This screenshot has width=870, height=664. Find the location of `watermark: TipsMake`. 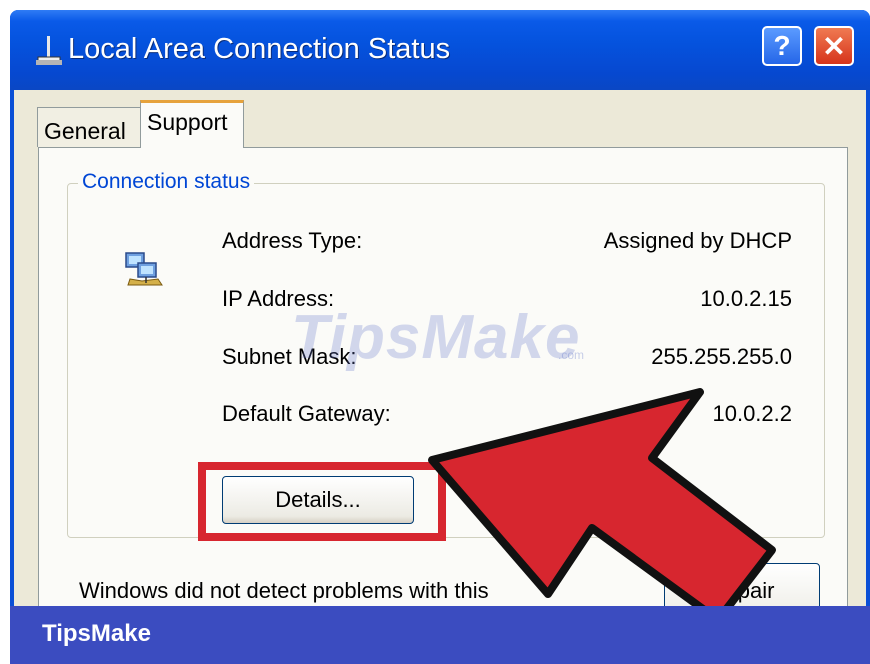

watermark: TipsMake is located at coordinates (436, 337).